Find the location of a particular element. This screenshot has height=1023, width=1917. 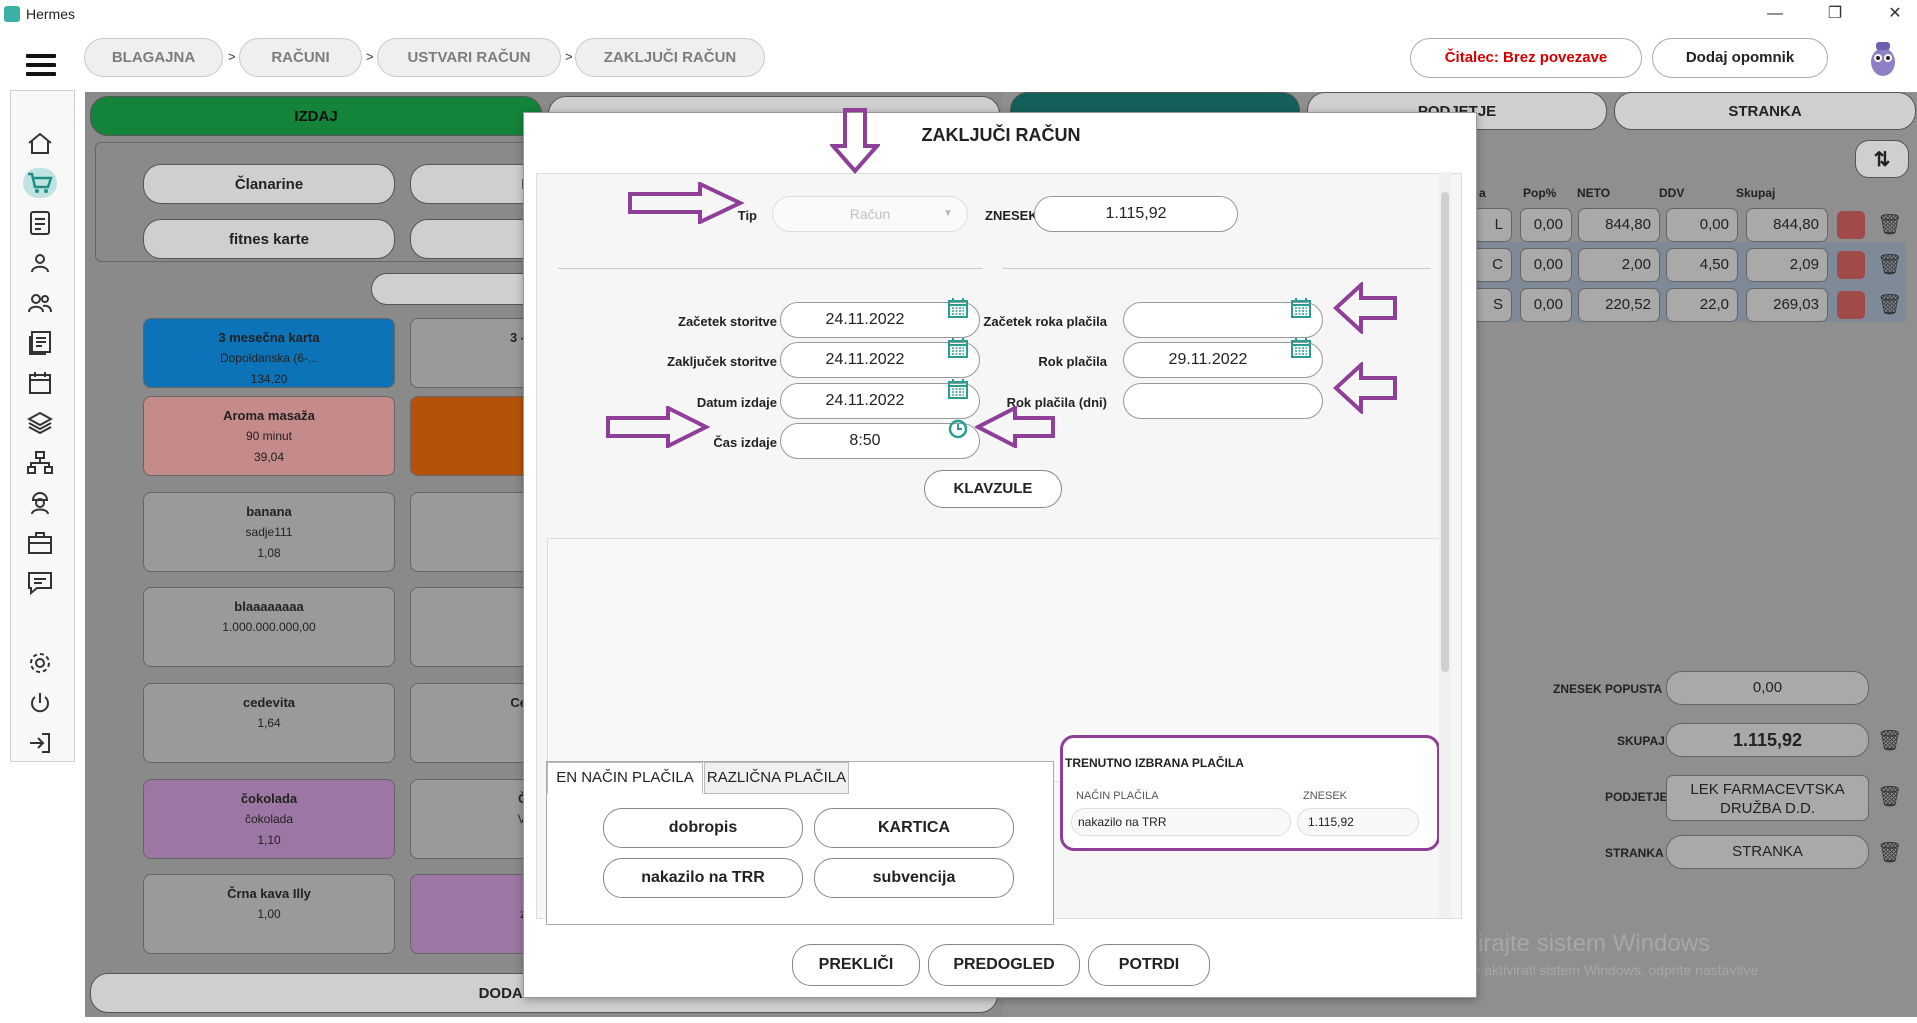

hierarchy-icon is located at coordinates (40, 463).